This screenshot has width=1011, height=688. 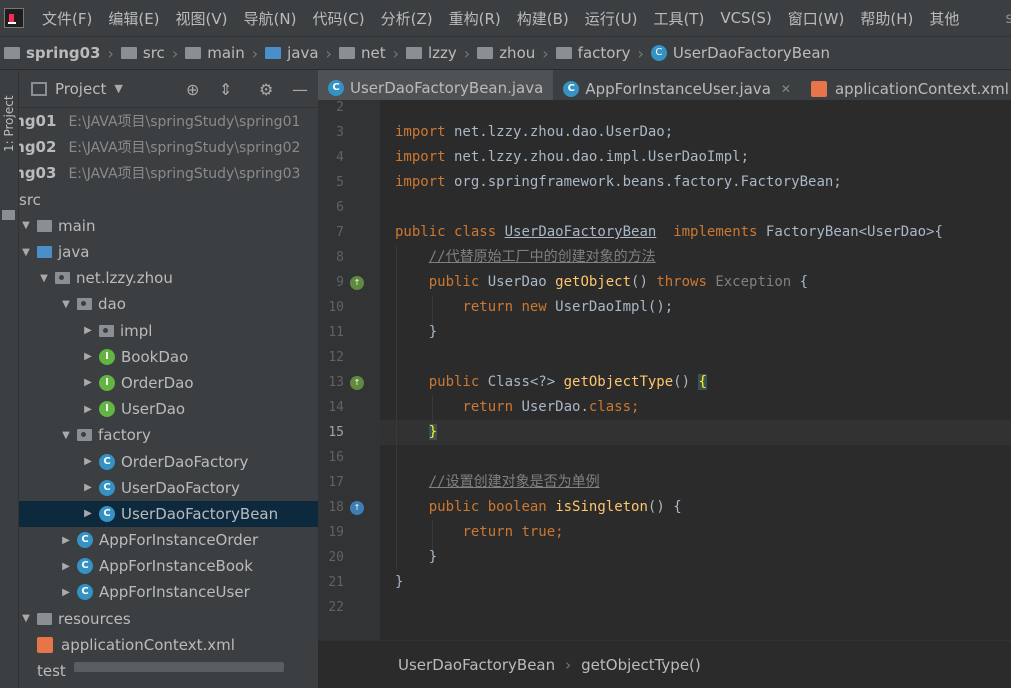 I want to click on tree-item-interface: ▶ I OrderDao, so click(x=168, y=383).